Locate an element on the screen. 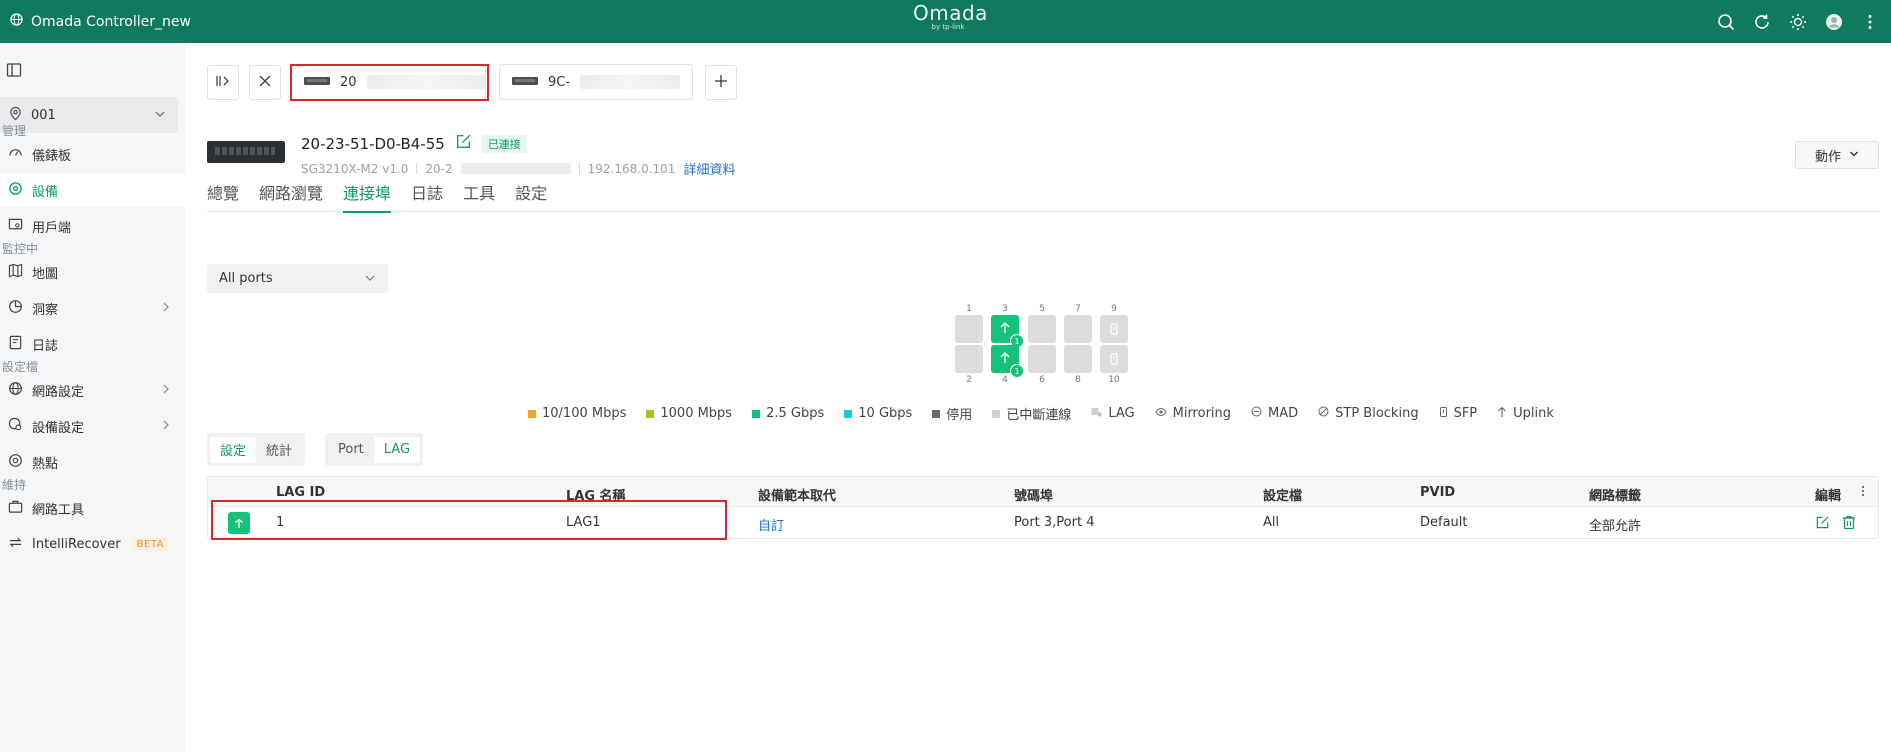  segment-statistics: 統計 is located at coordinates (279, 450).